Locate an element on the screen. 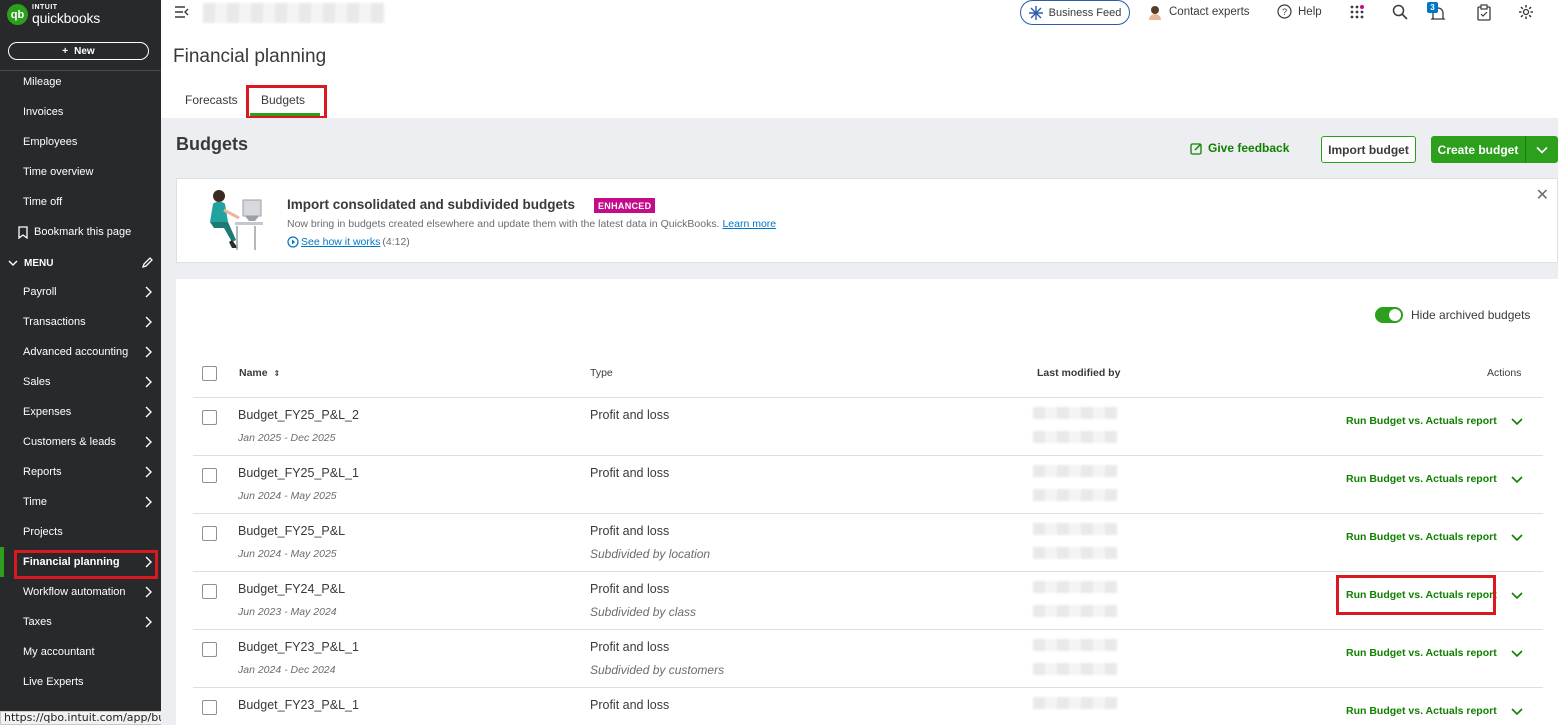 The height and width of the screenshot is (725, 1558). create-budget-split-button: Create budget is located at coordinates (1494, 149).